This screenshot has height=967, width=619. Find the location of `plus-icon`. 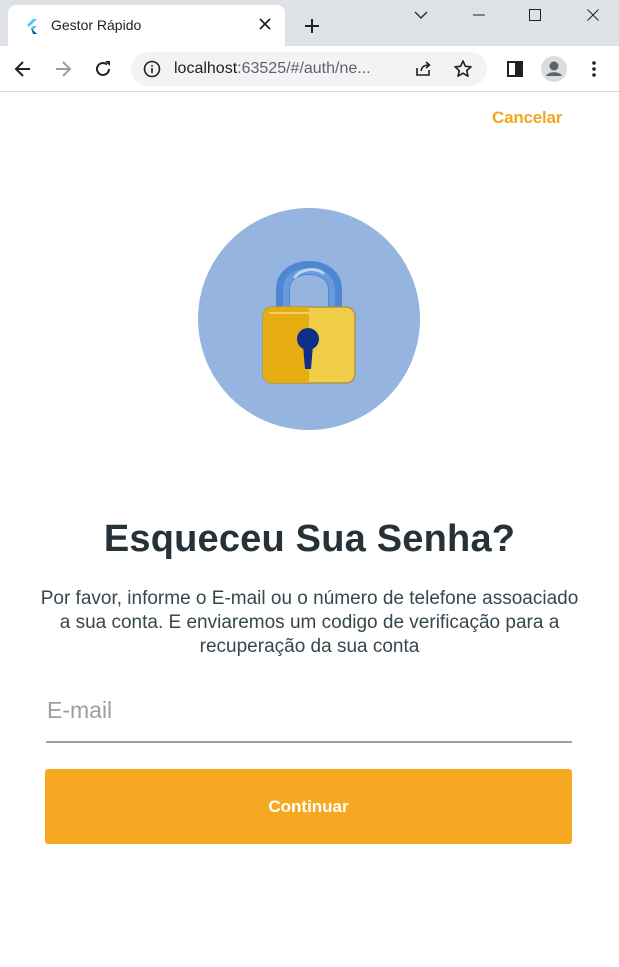

plus-icon is located at coordinates (312, 26).